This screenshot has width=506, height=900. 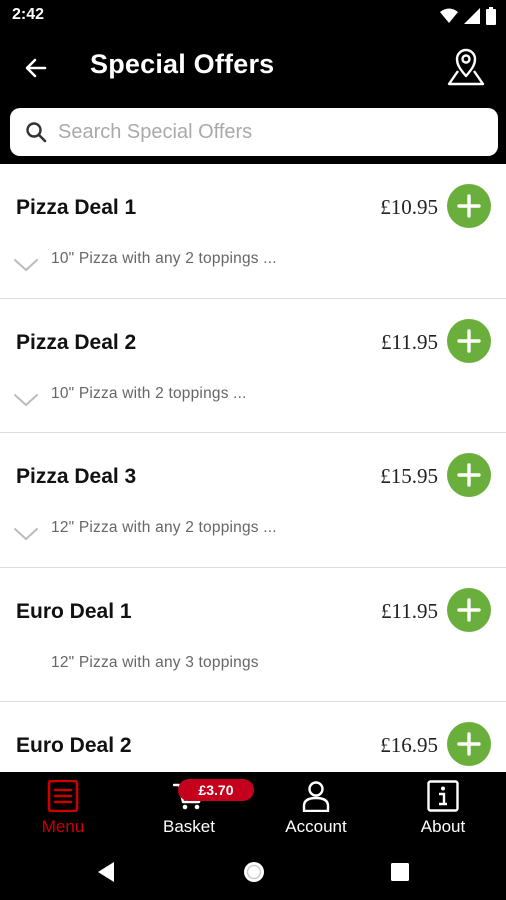 I want to click on nav-menu: Menu, so click(x=63, y=808).